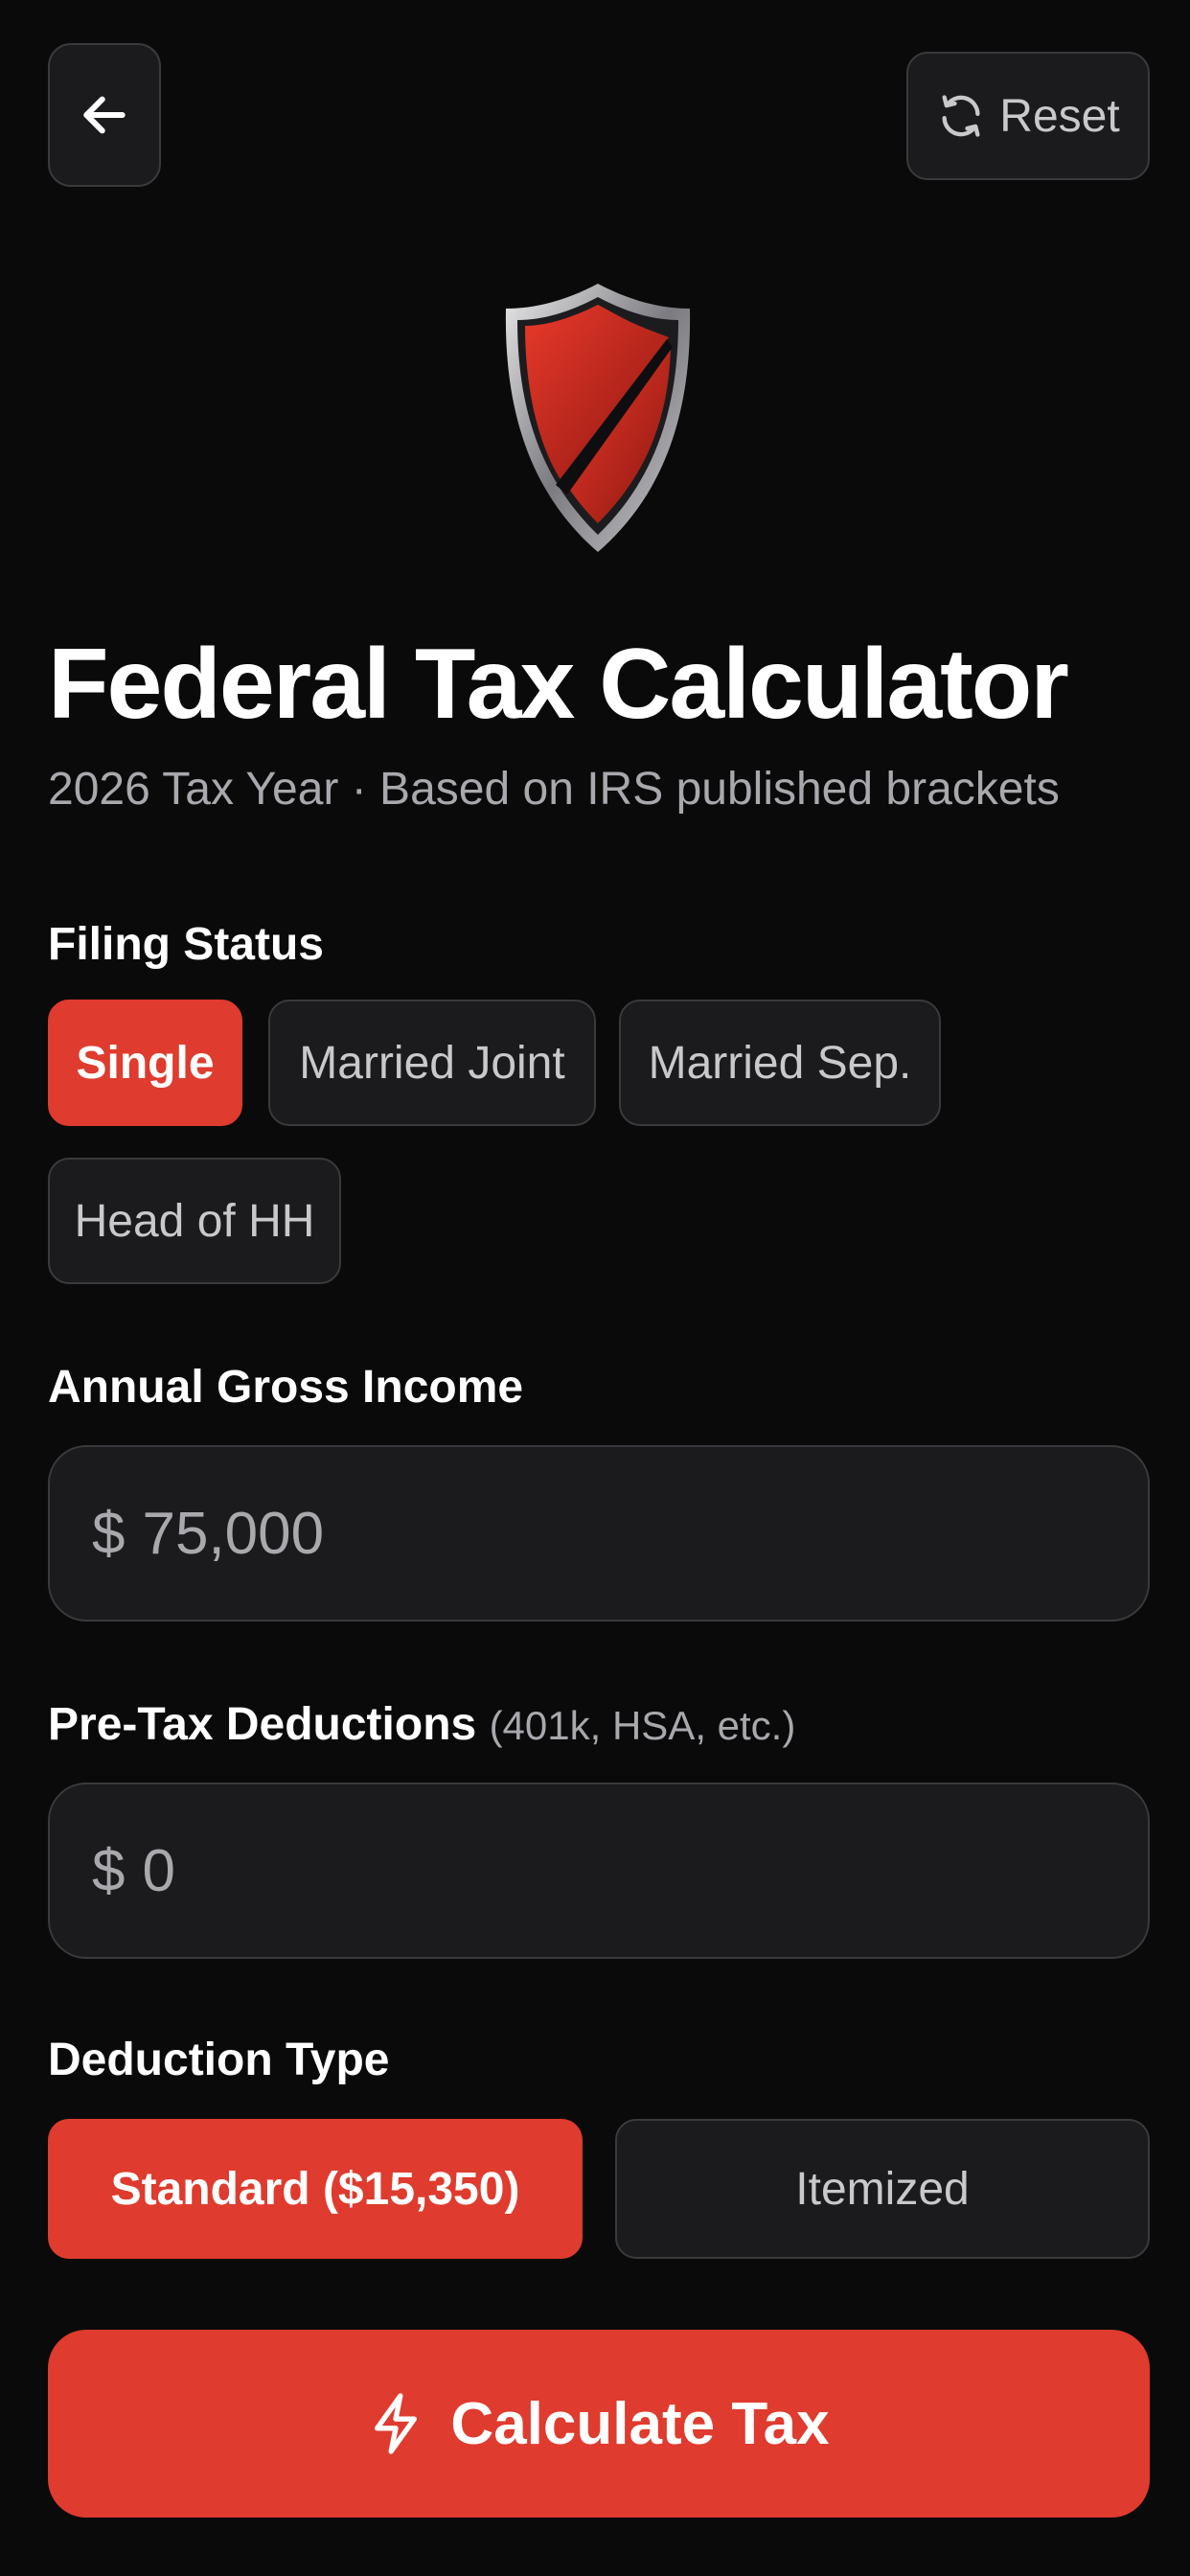 Image resolution: width=1190 pixels, height=2576 pixels. What do you see at coordinates (961, 116) in the screenshot?
I see `refresh-icon` at bounding box center [961, 116].